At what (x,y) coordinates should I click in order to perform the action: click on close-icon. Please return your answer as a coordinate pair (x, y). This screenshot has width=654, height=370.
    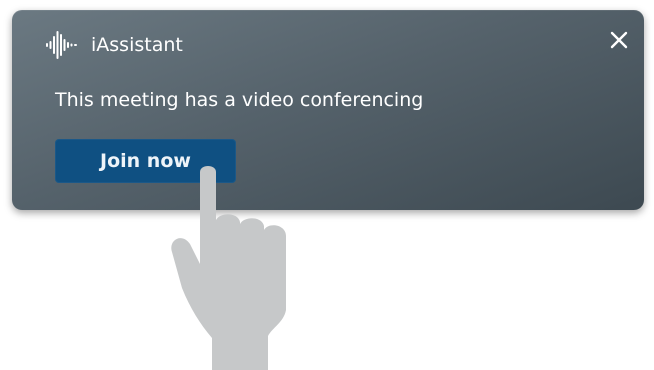
    Looking at the image, I should click on (619, 40).